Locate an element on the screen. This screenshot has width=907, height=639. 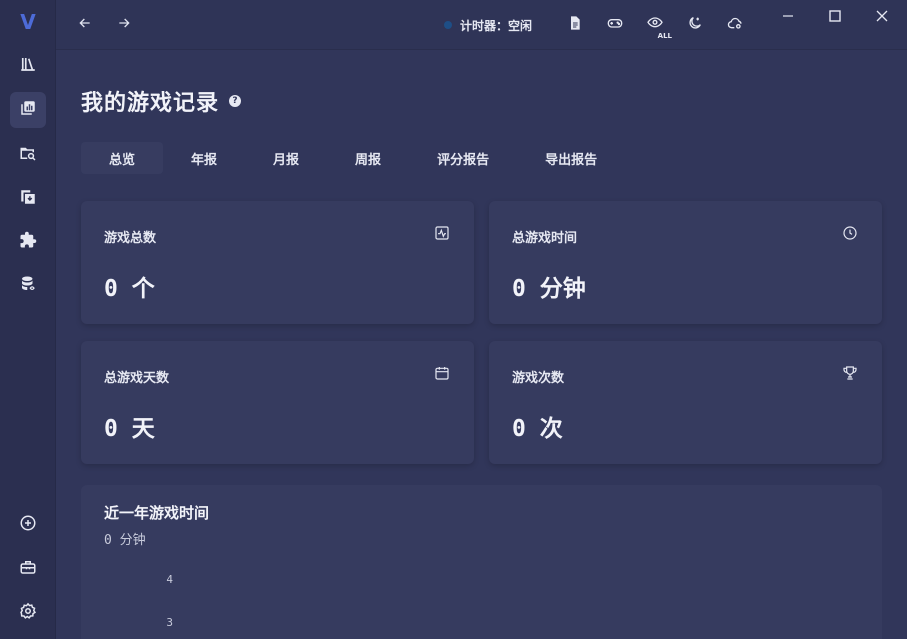
library-icon is located at coordinates (28, 66).